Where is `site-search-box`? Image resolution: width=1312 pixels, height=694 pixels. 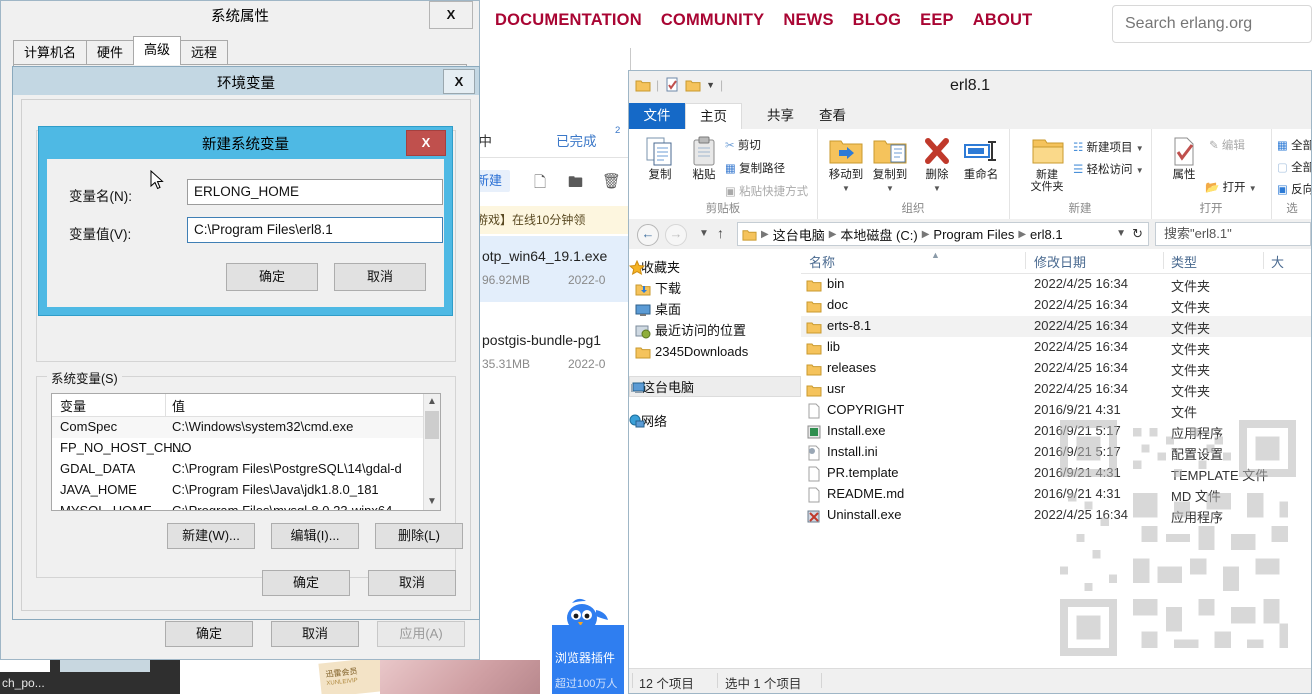 site-search-box is located at coordinates (1212, 24).